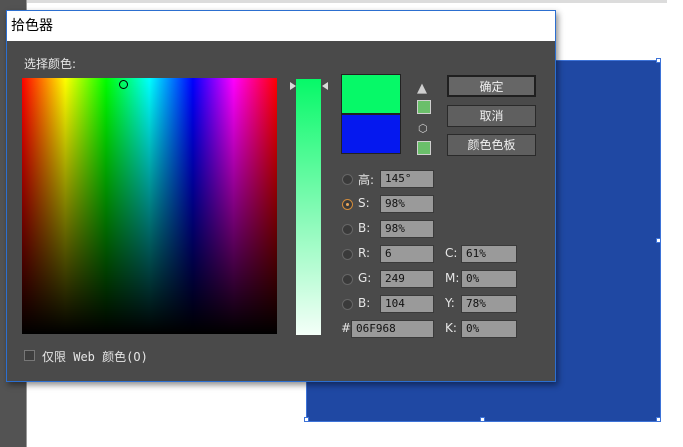  Describe the element at coordinates (424, 148) in the screenshot. I see `web-safe-color-swatch` at that location.